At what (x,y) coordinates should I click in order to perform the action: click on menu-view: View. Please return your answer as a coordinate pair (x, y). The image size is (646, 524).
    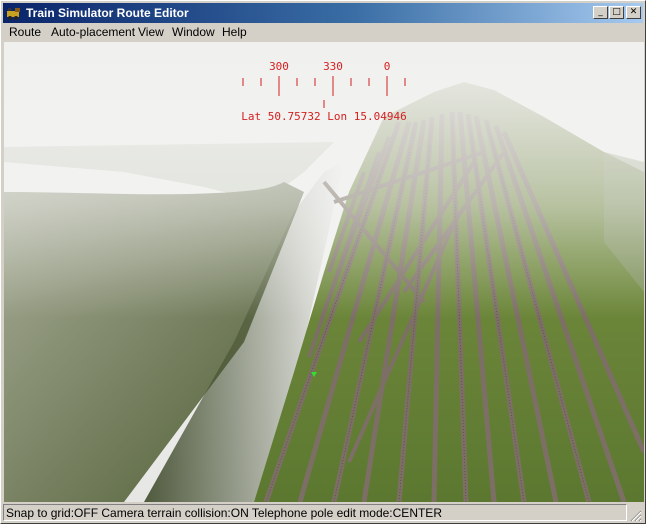
    Looking at the image, I should click on (151, 32).